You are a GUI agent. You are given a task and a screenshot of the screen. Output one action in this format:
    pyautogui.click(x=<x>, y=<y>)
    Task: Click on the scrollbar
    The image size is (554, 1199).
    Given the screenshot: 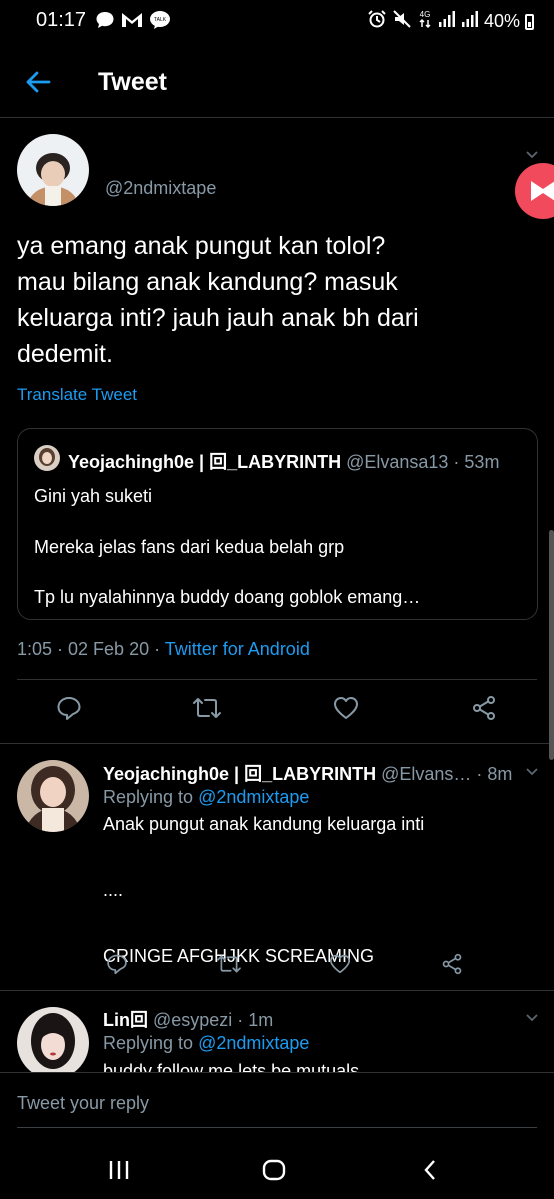 What is the action you would take?
    pyautogui.click(x=551, y=645)
    